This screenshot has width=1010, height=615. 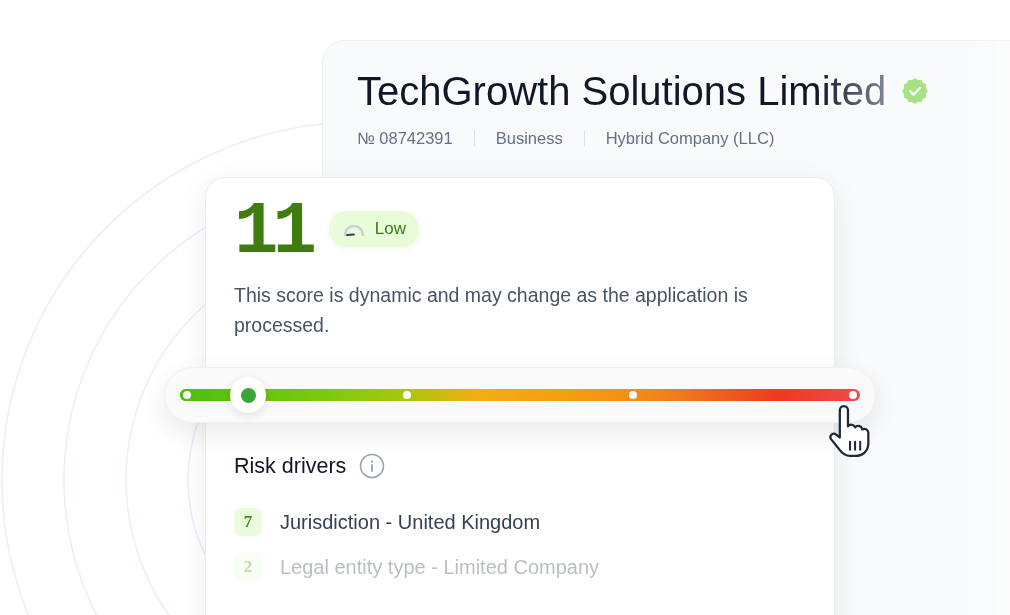 What do you see at coordinates (690, 138) in the screenshot?
I see `company-detail: Hybrid Company (LLC)` at bounding box center [690, 138].